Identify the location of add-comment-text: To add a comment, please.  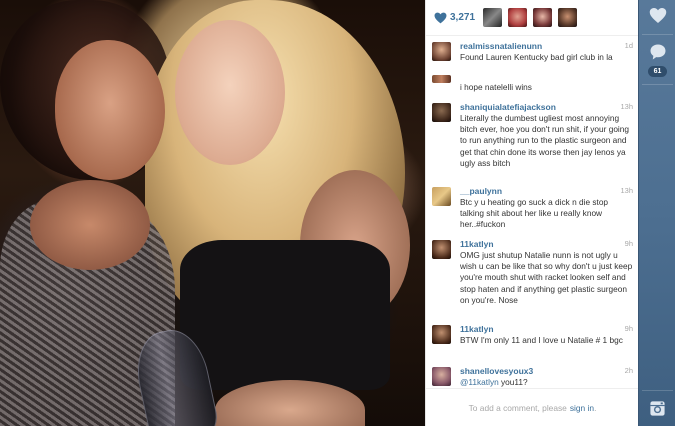
(517, 407).